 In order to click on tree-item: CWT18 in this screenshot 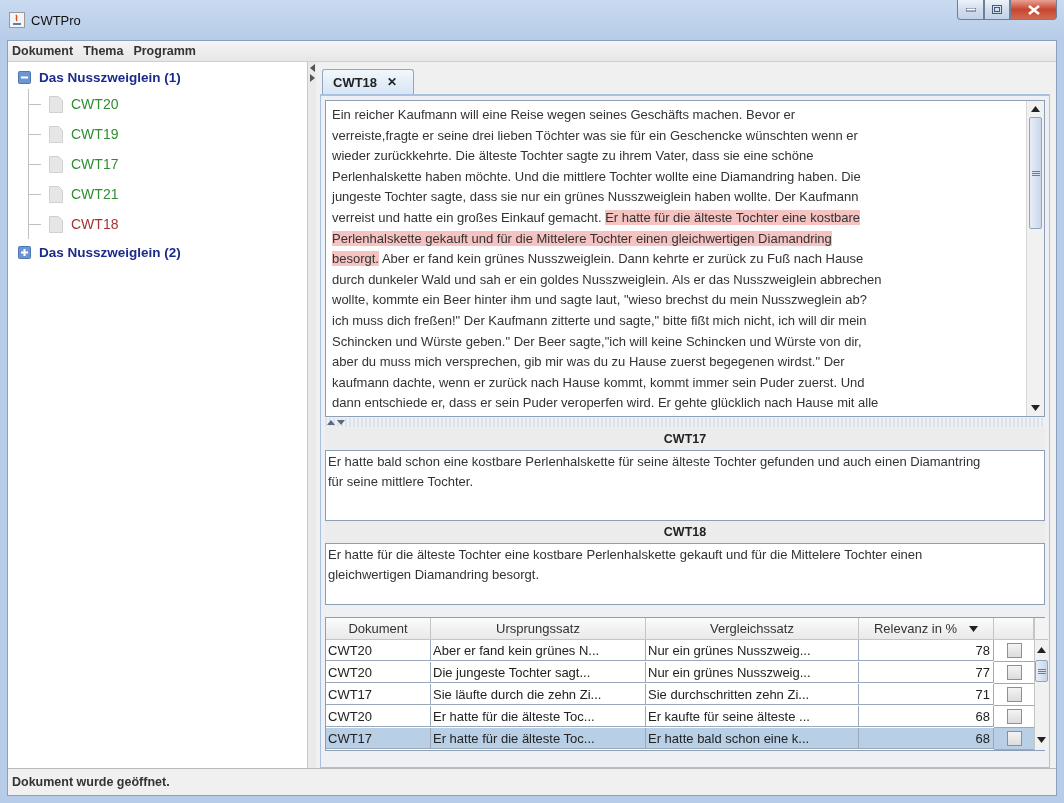, I will do `click(95, 224)`.